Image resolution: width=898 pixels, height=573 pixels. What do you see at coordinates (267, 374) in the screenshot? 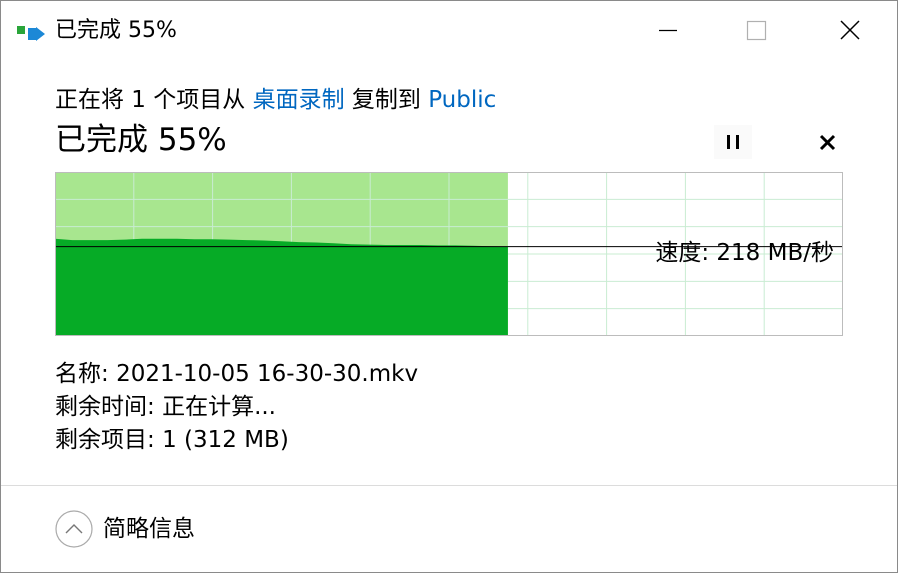
I see `name-value: 2021-10-05 16-30-30.mkv` at bounding box center [267, 374].